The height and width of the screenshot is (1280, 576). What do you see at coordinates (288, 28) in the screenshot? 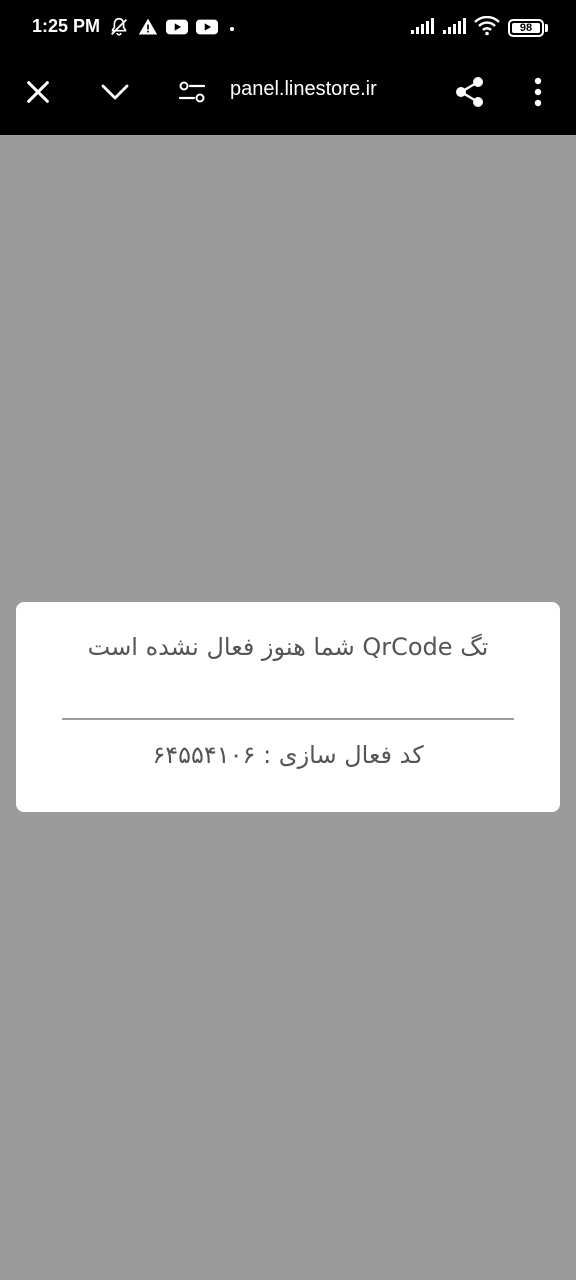
I see `status-bar: 1:25 PM 98` at bounding box center [288, 28].